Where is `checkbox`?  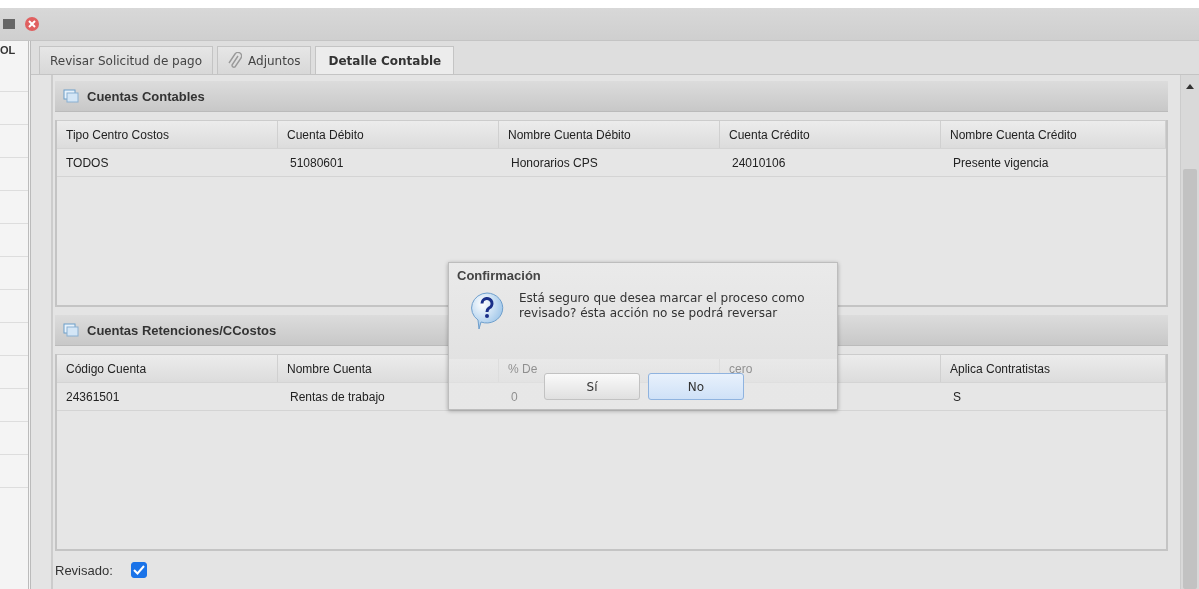 checkbox is located at coordinates (138, 570).